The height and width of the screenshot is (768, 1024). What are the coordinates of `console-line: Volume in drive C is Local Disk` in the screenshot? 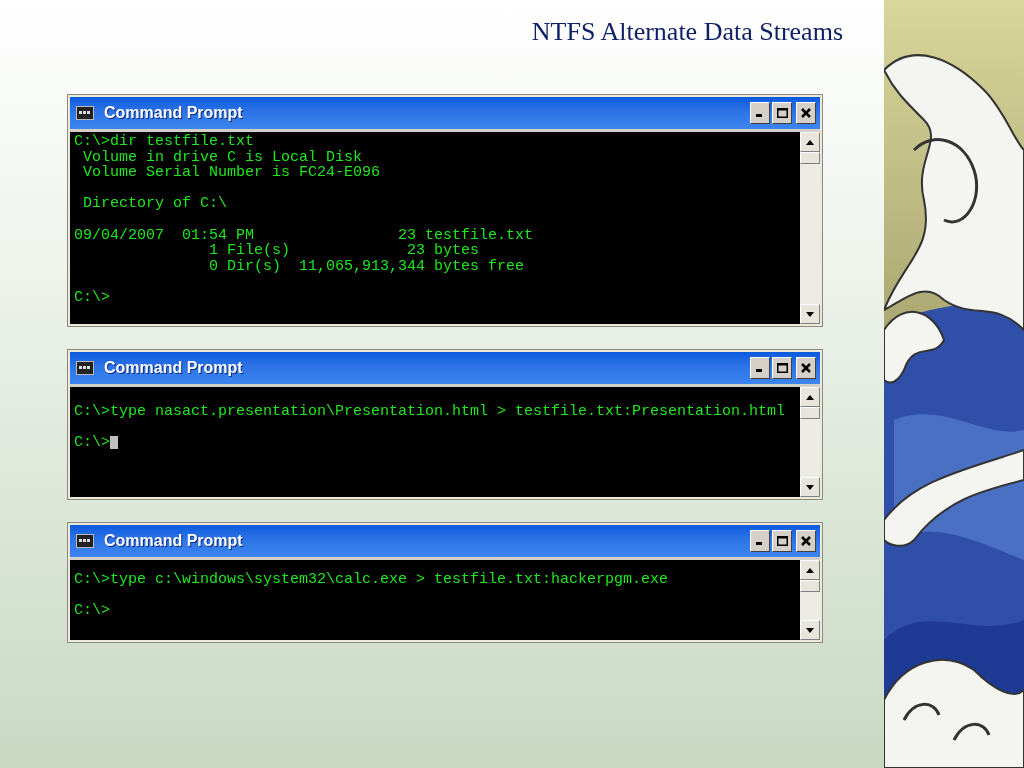 It's located at (223, 157).